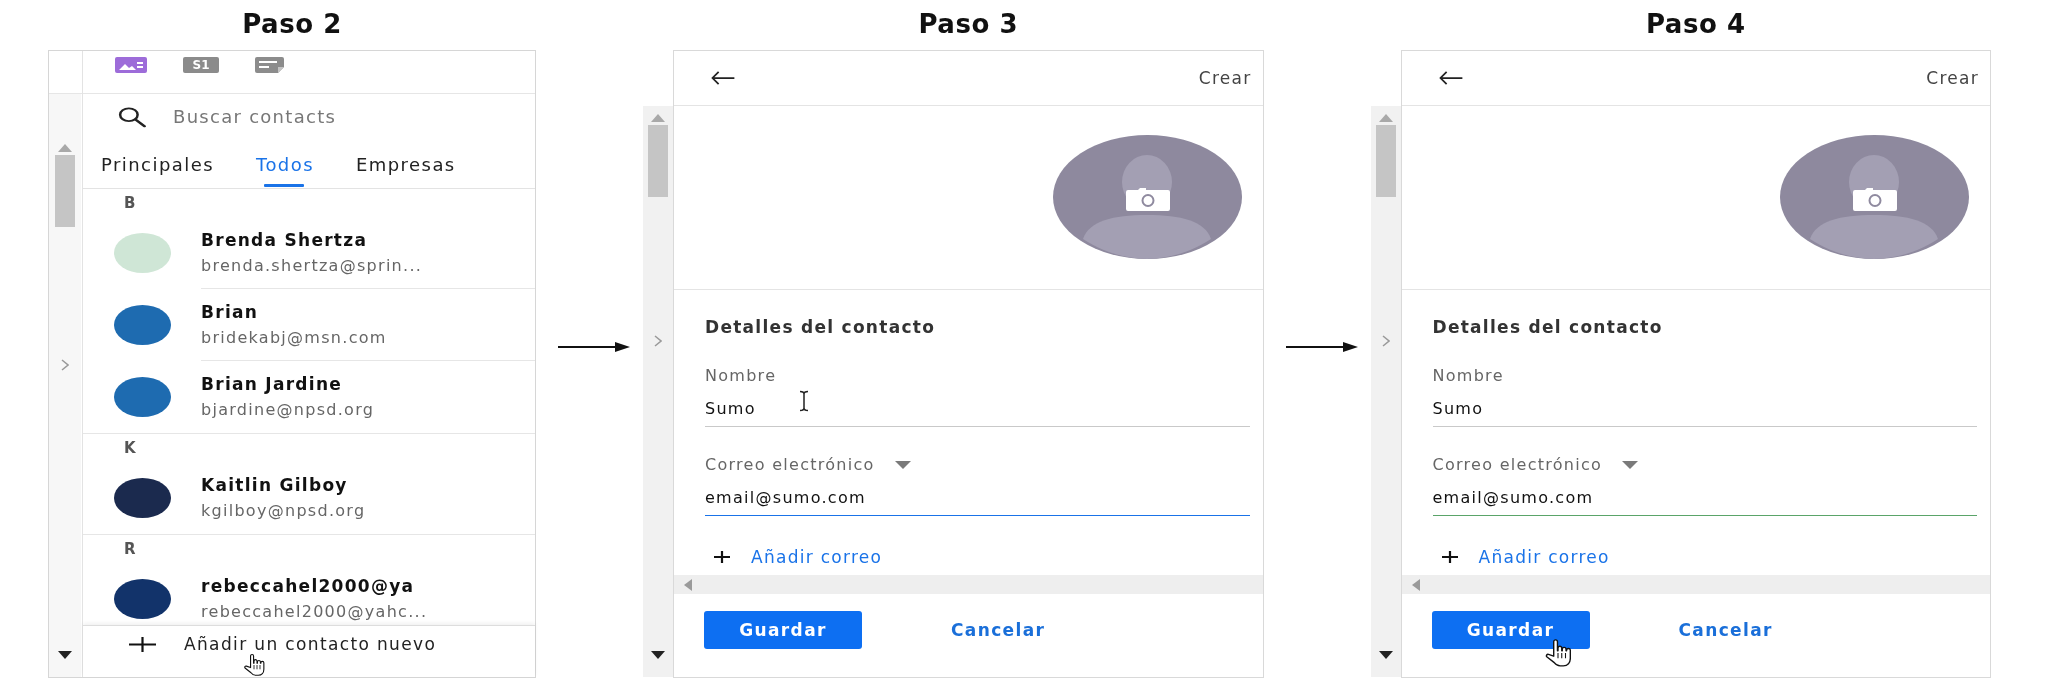 This screenshot has height=682, width=2048. What do you see at coordinates (130, 203) in the screenshot?
I see `section-letter: B` at bounding box center [130, 203].